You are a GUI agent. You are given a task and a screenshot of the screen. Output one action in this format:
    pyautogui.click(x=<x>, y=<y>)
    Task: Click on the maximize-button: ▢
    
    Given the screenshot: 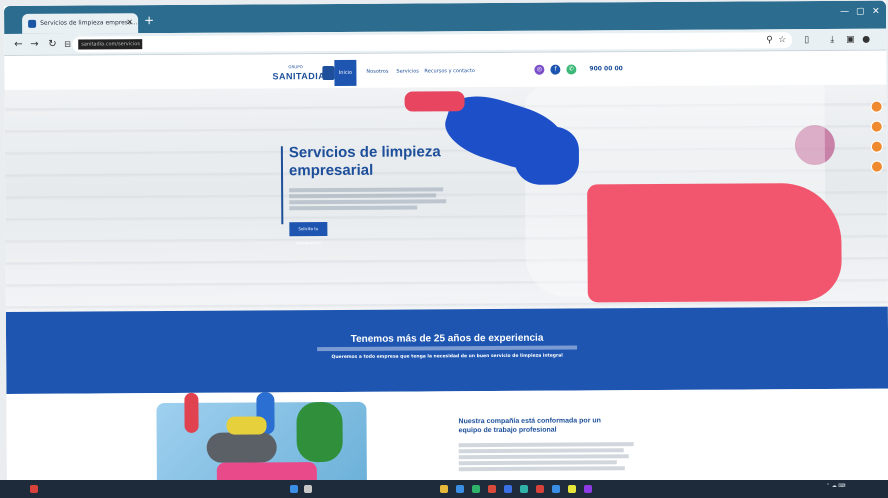 What is the action you would take?
    pyautogui.click(x=860, y=12)
    